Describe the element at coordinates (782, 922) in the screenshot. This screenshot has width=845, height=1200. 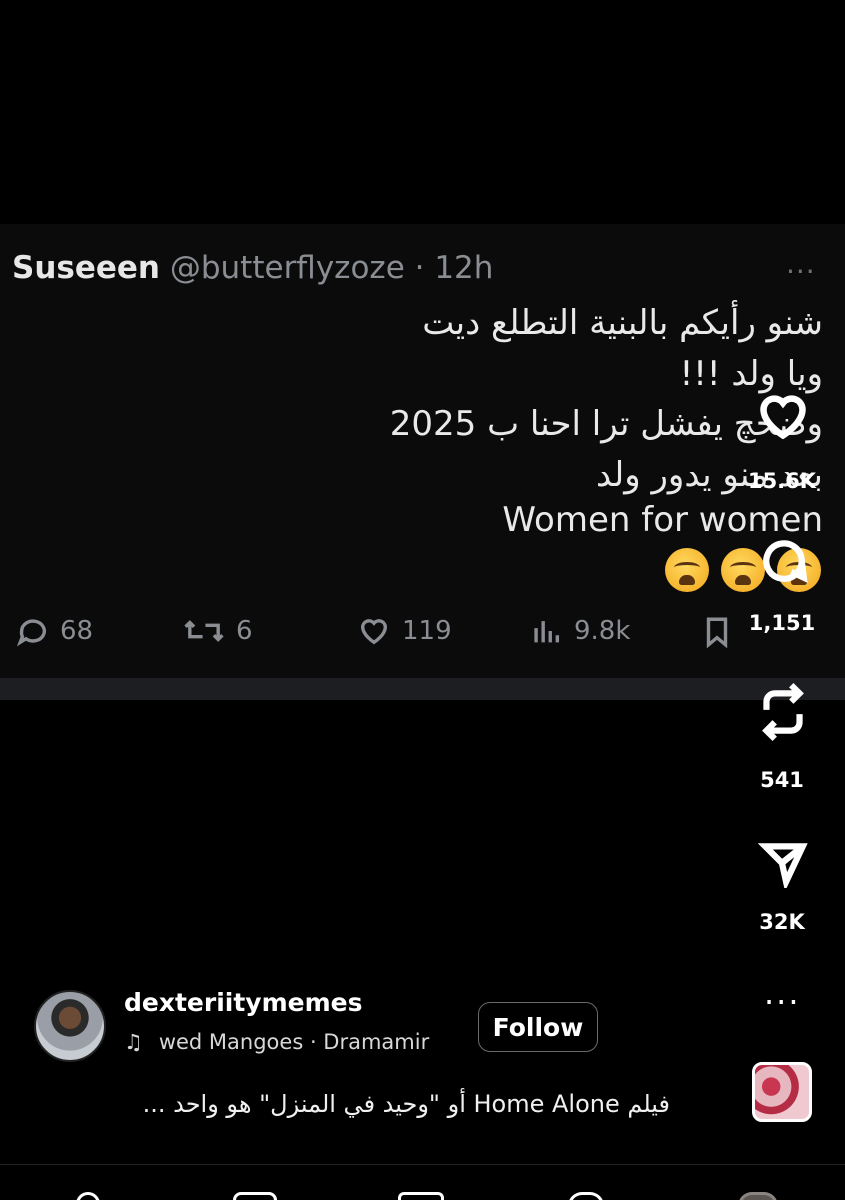
I see `share-count: 32K` at that location.